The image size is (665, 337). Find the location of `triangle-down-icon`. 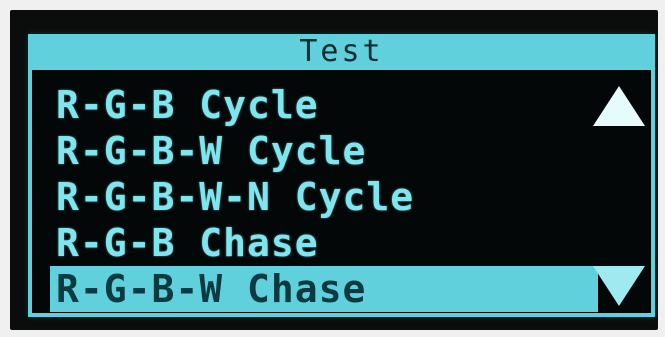

triangle-down-icon is located at coordinates (619, 286).